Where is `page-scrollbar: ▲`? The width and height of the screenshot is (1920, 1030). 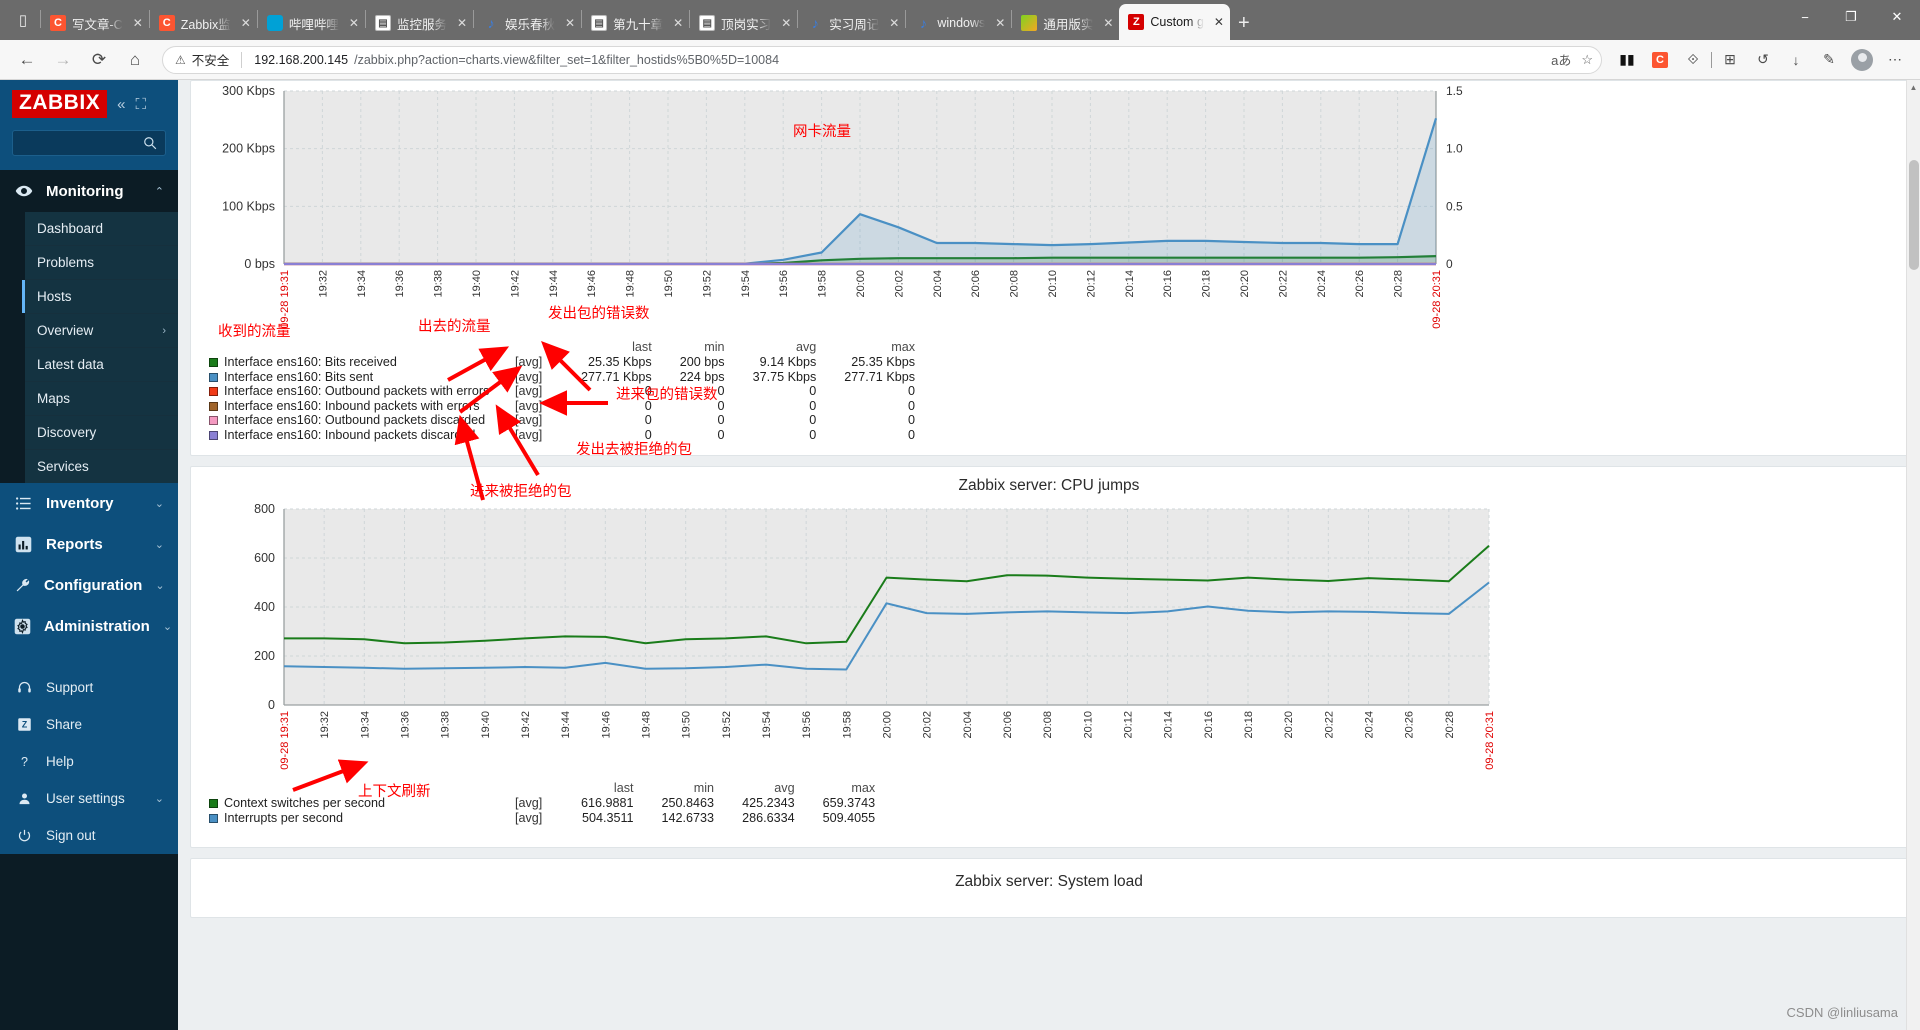
page-scrollbar: ▲ is located at coordinates (1913, 555).